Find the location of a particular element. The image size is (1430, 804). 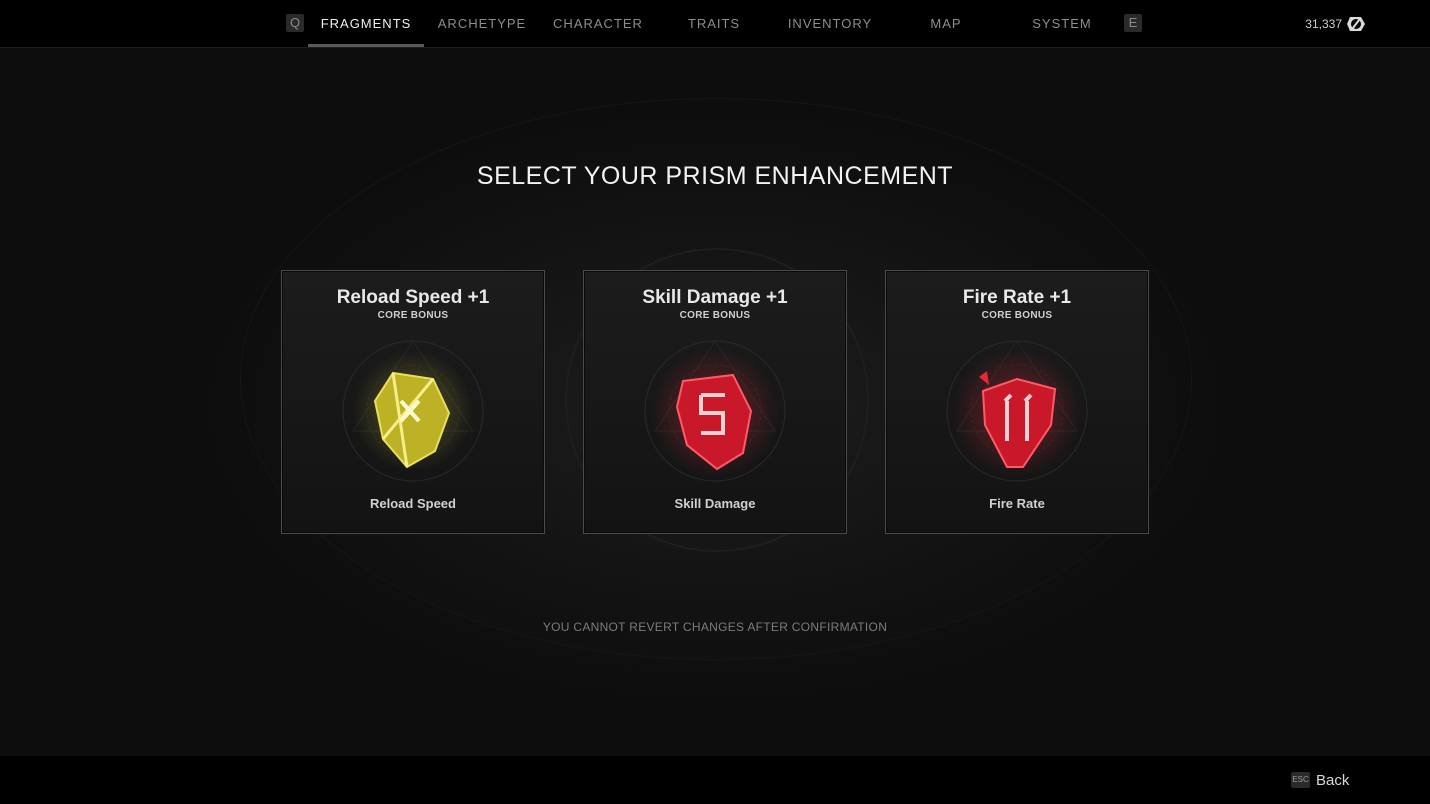

fire-rate-card: Fire Rate +1 CORE BONUS Fire Rate is located at coordinates (1017, 402).